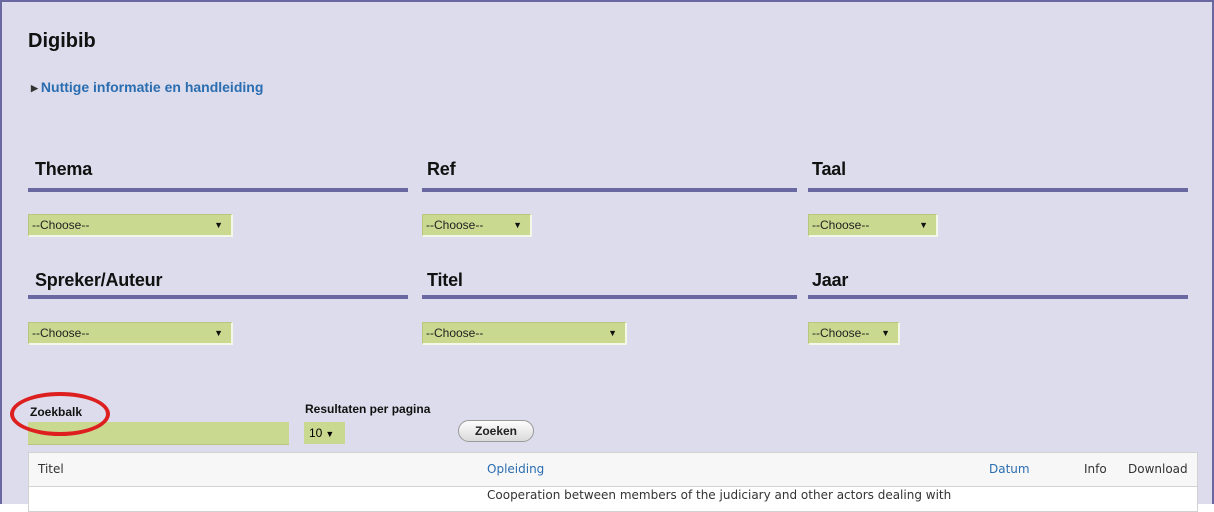 This screenshot has height=512, width=1214. What do you see at coordinates (60, 414) in the screenshot?
I see `highlight-annotation` at bounding box center [60, 414].